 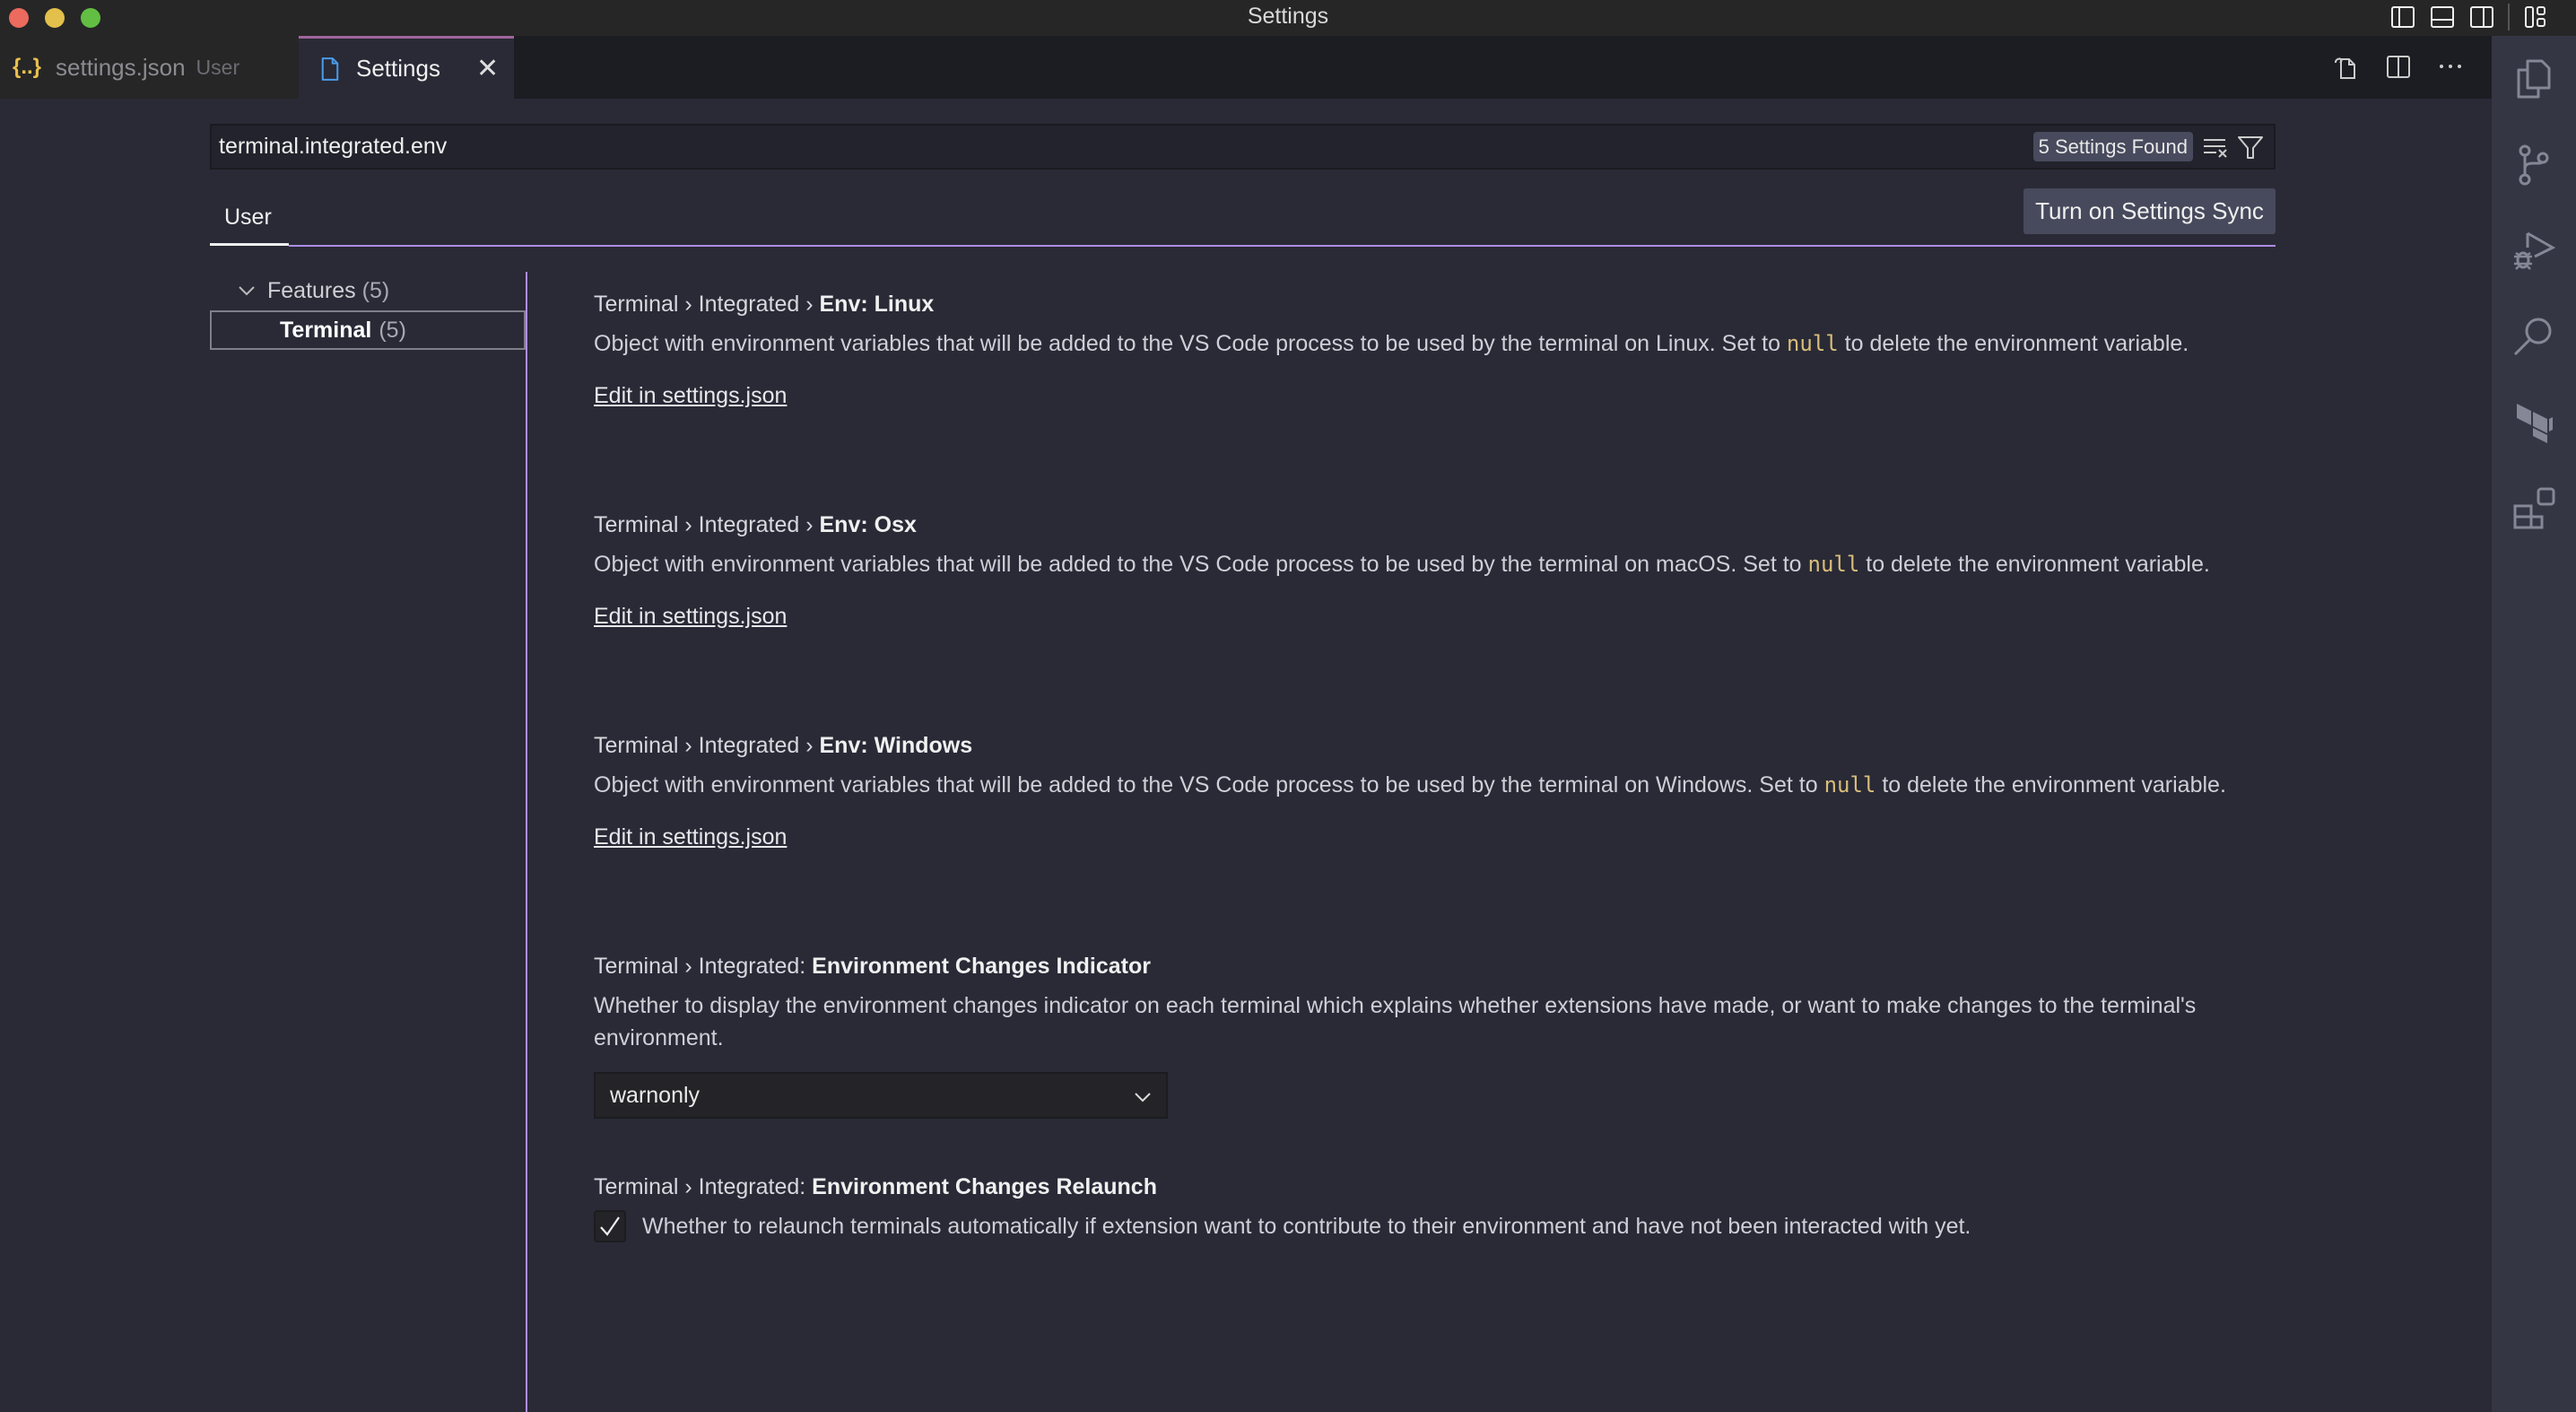 What do you see at coordinates (655, 1095) in the screenshot?
I see `select-value: warnonly` at bounding box center [655, 1095].